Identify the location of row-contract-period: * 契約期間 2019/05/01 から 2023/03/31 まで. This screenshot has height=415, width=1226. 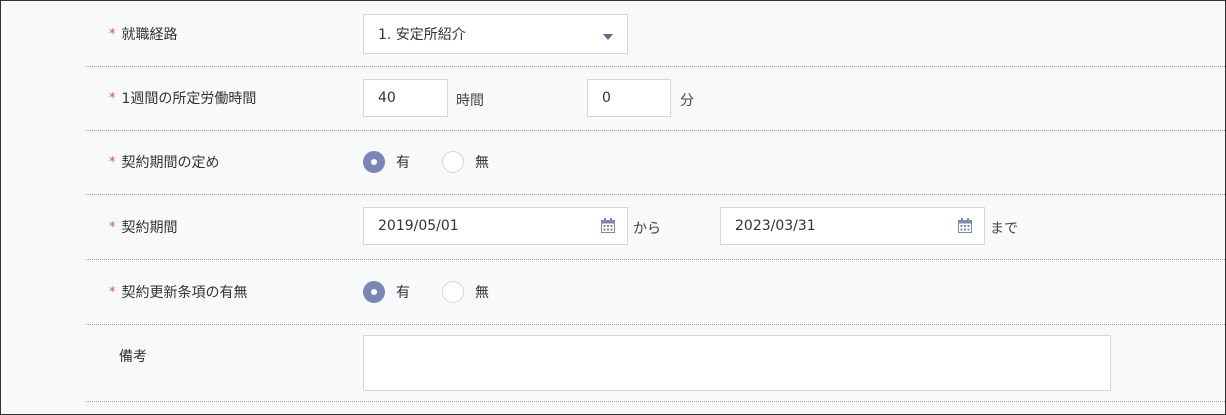
(655, 227).